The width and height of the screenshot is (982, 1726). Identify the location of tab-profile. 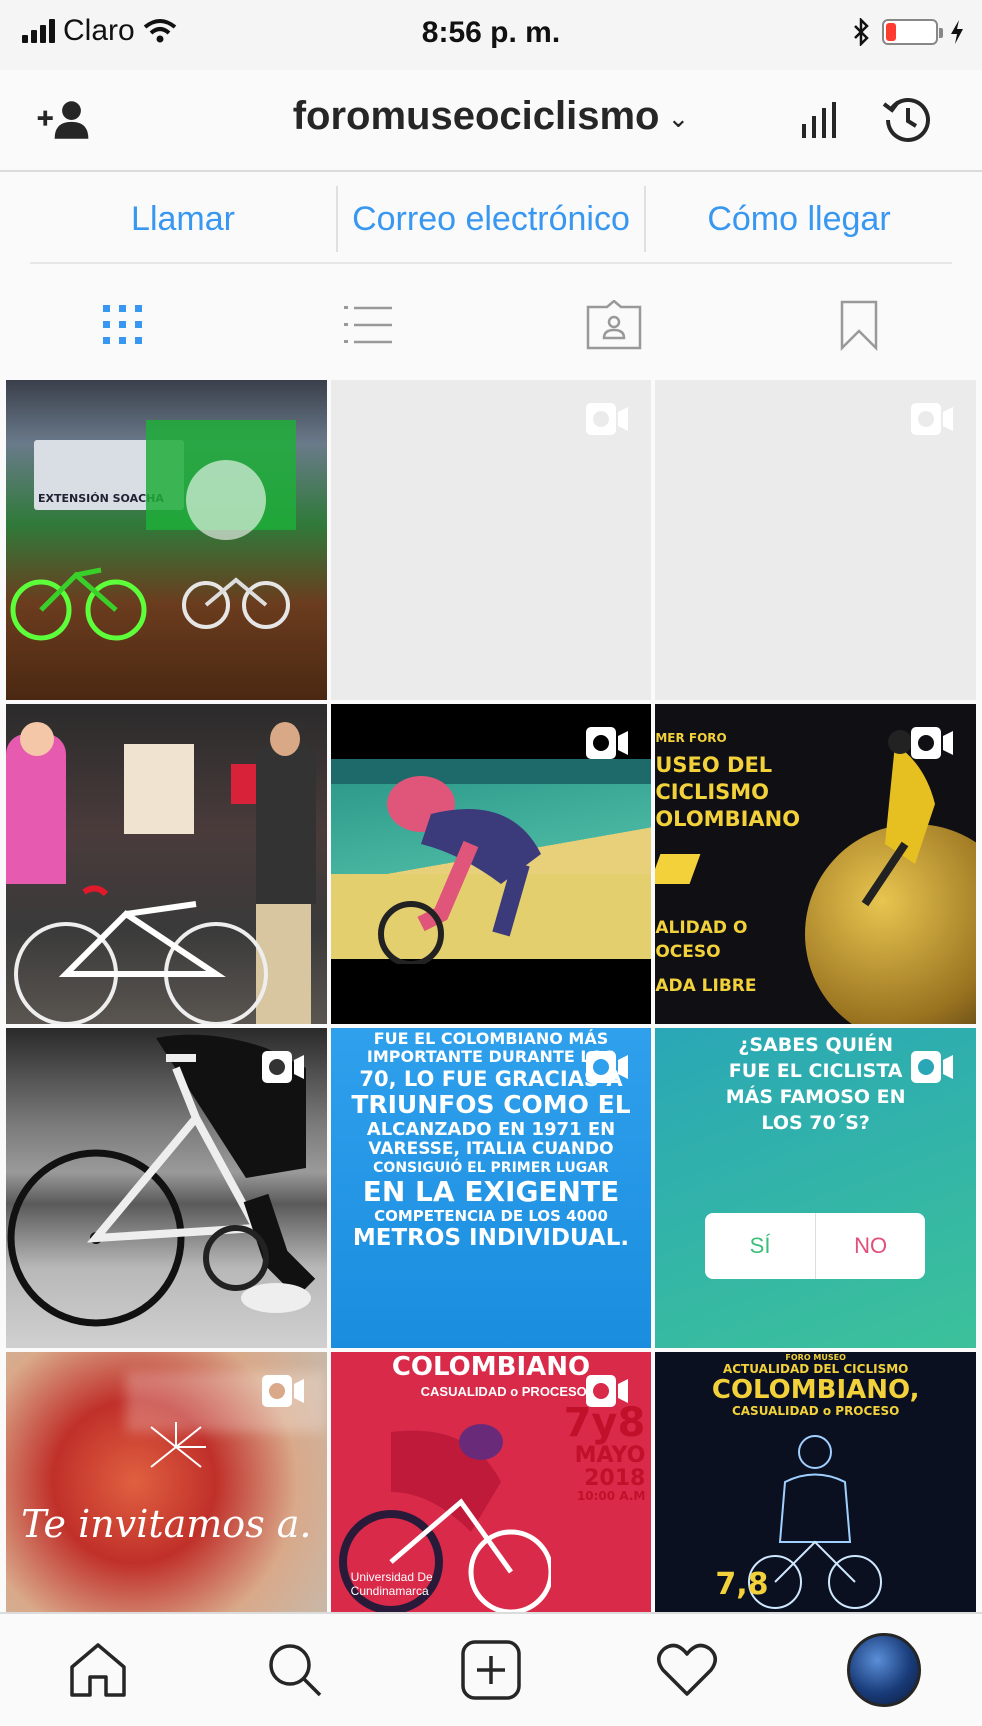
(884, 1670).